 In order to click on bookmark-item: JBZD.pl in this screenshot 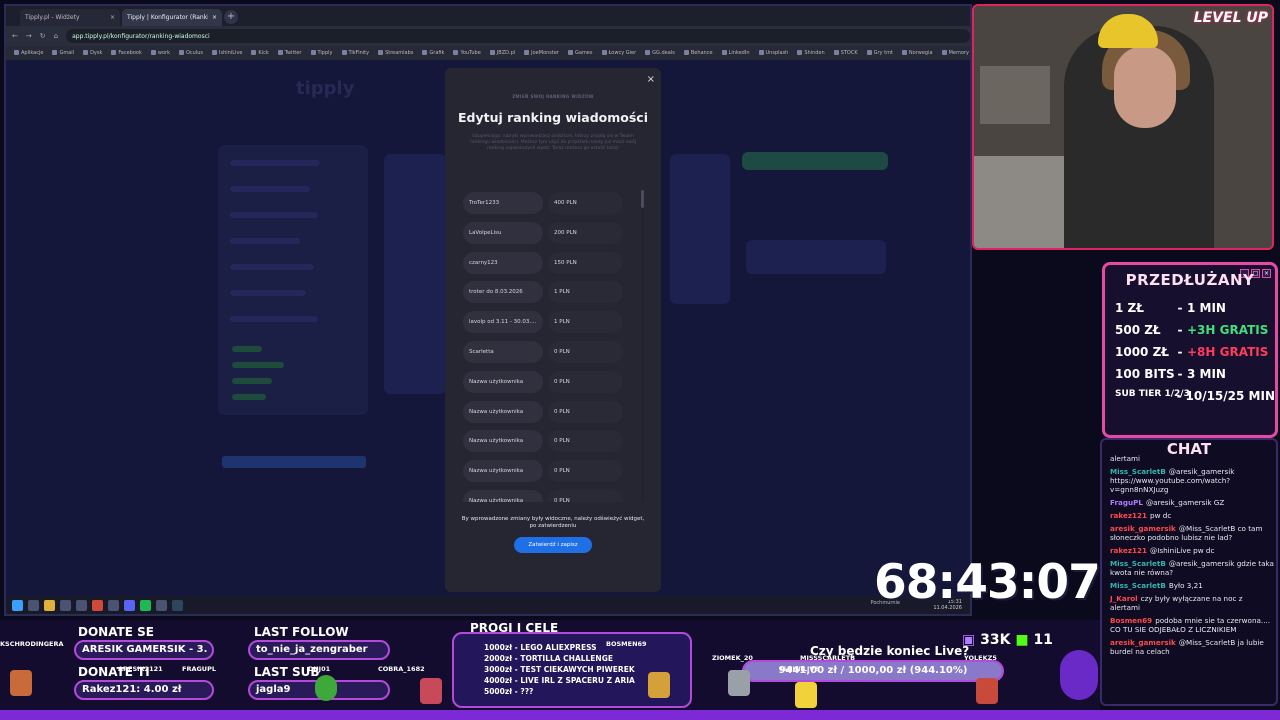, I will do `click(502, 53)`.